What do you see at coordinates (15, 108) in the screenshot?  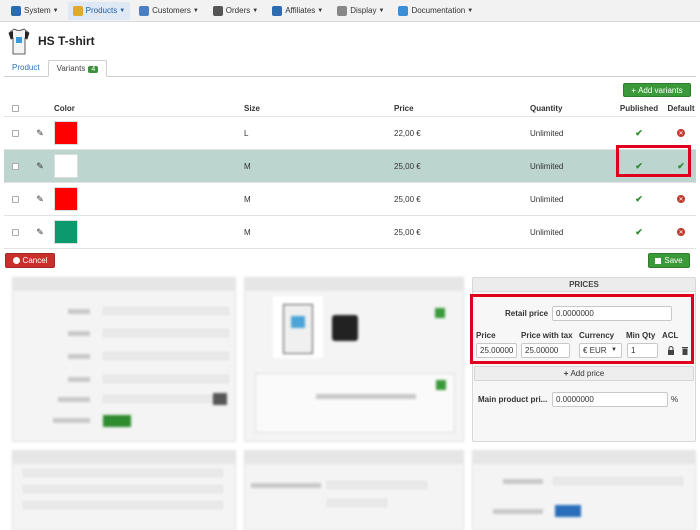 I see `select-all-checkbox` at bounding box center [15, 108].